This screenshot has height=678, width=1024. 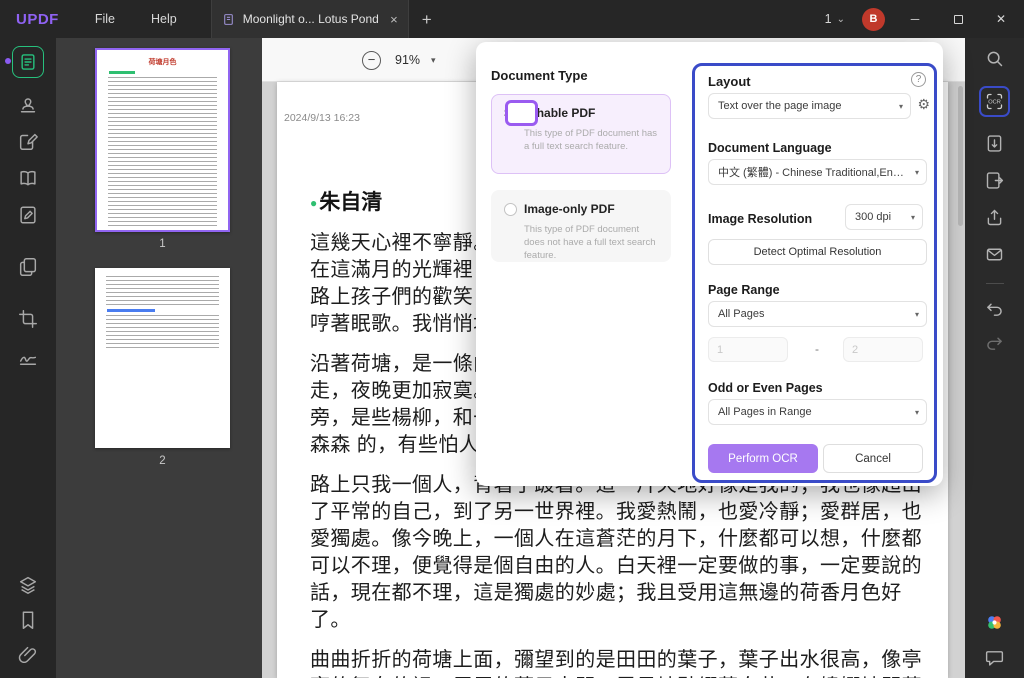 What do you see at coordinates (28, 585) in the screenshot?
I see `layers-icon` at bounding box center [28, 585].